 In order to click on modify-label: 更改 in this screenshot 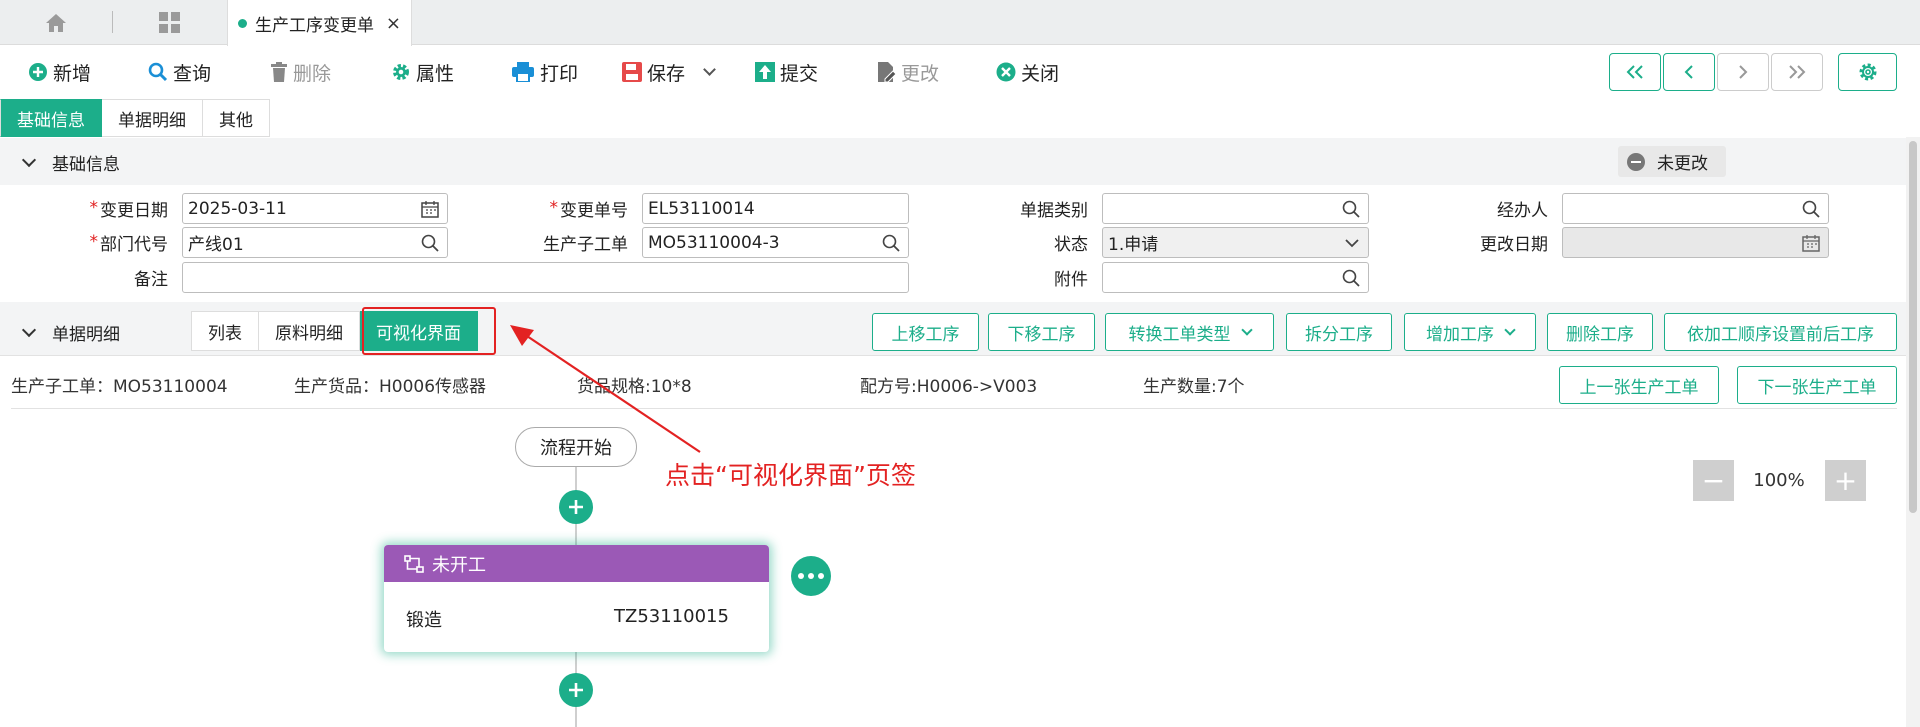, I will do `click(920, 73)`.